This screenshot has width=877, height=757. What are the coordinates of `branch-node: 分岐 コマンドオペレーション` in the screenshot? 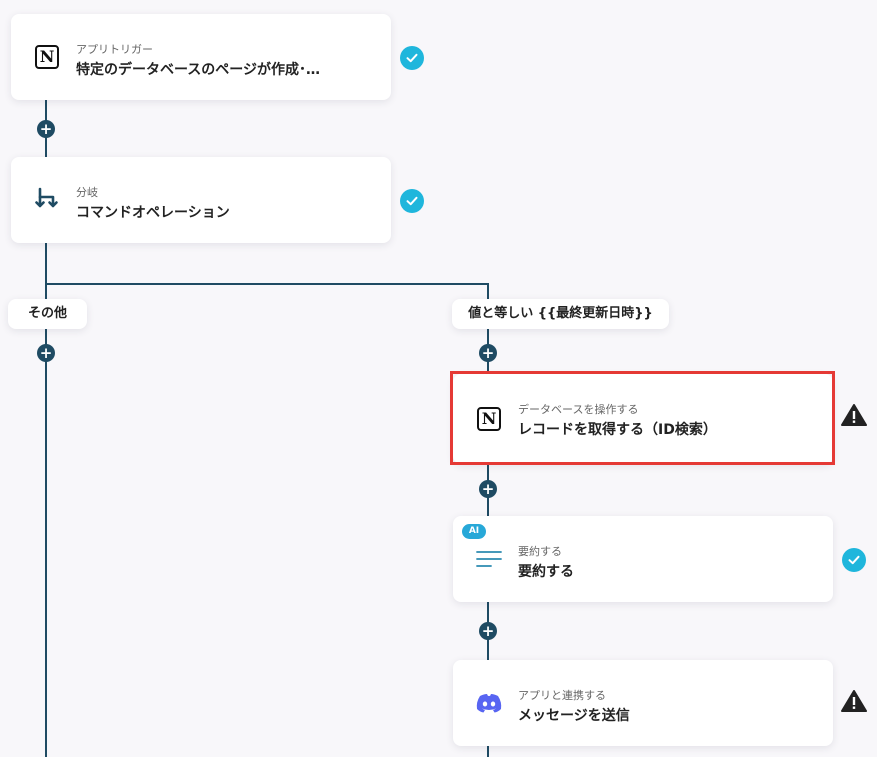 It's located at (201, 200).